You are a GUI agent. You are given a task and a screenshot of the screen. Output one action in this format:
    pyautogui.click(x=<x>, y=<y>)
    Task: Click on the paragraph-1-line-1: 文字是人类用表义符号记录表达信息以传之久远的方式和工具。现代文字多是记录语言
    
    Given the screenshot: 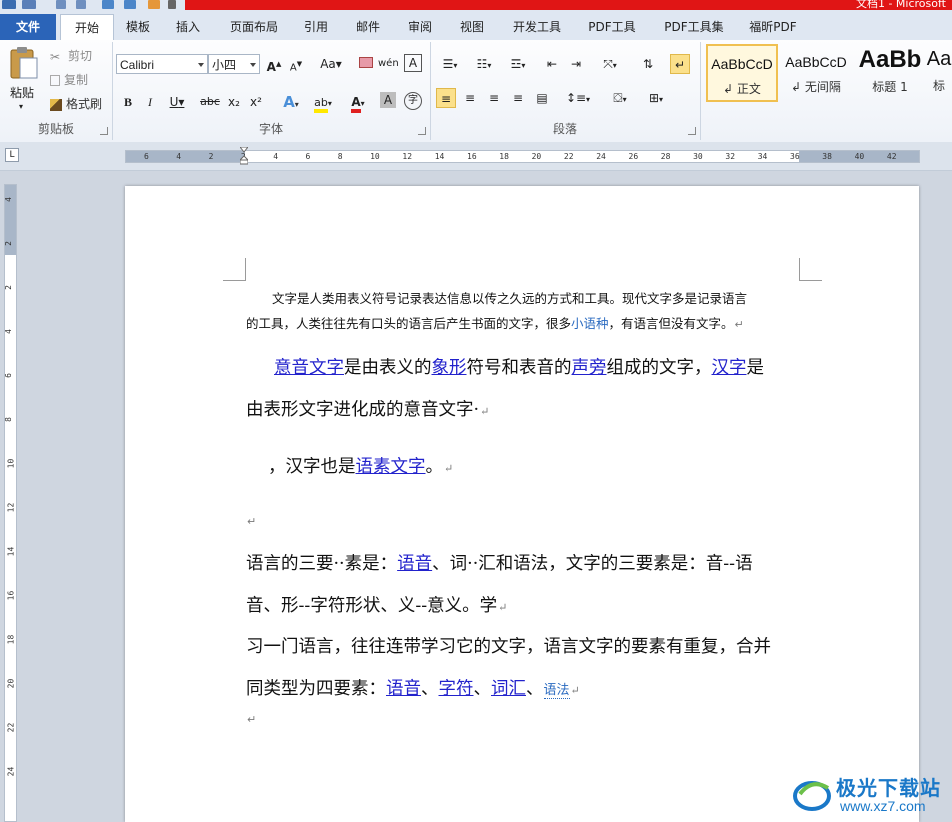 What is the action you would take?
    pyautogui.click(x=523, y=297)
    